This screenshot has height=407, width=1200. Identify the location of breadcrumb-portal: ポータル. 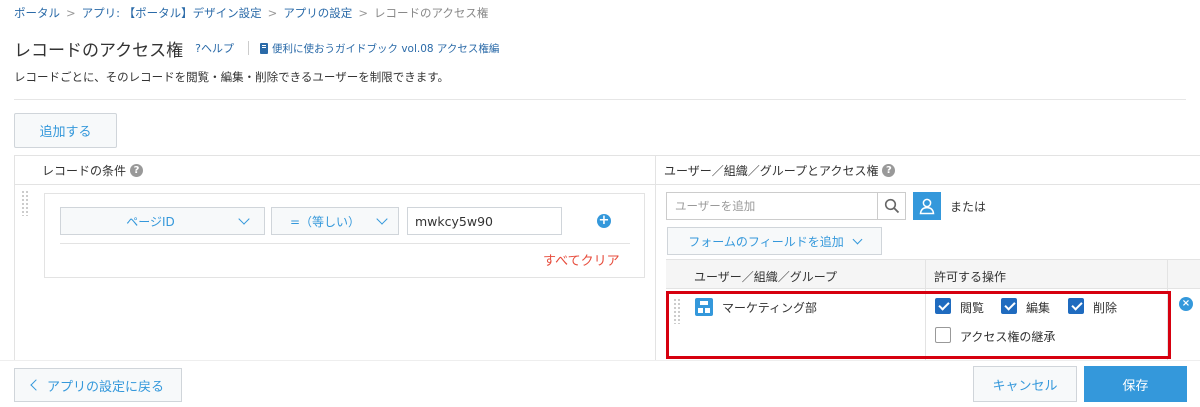
(37, 13).